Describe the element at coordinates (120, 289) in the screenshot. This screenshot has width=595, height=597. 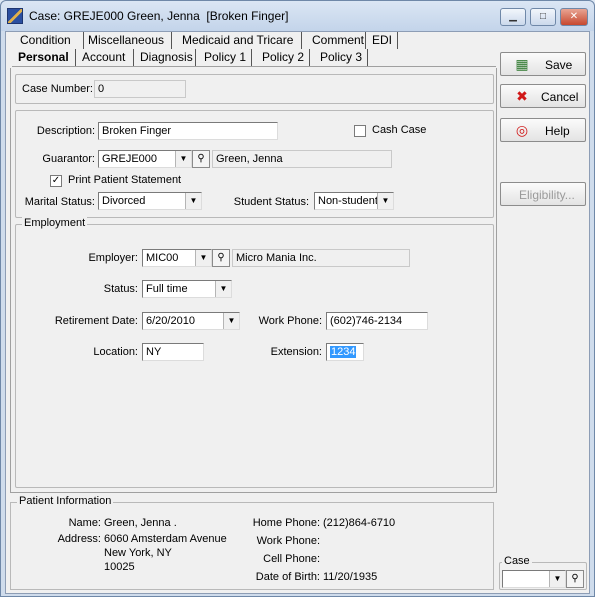
I see `employment-status-label: Status:` at that location.